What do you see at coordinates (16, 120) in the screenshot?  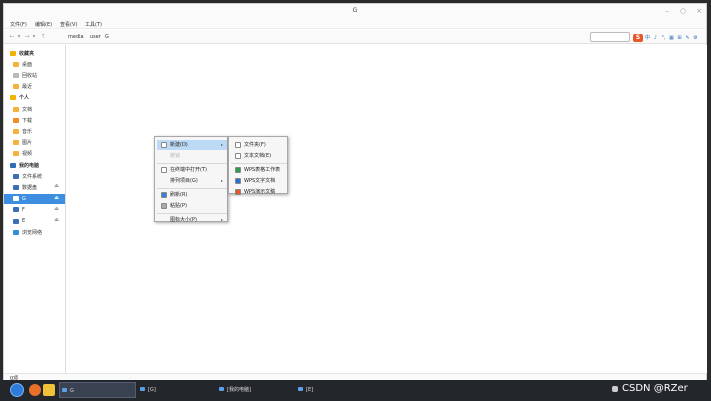 I see `download-icon` at bounding box center [16, 120].